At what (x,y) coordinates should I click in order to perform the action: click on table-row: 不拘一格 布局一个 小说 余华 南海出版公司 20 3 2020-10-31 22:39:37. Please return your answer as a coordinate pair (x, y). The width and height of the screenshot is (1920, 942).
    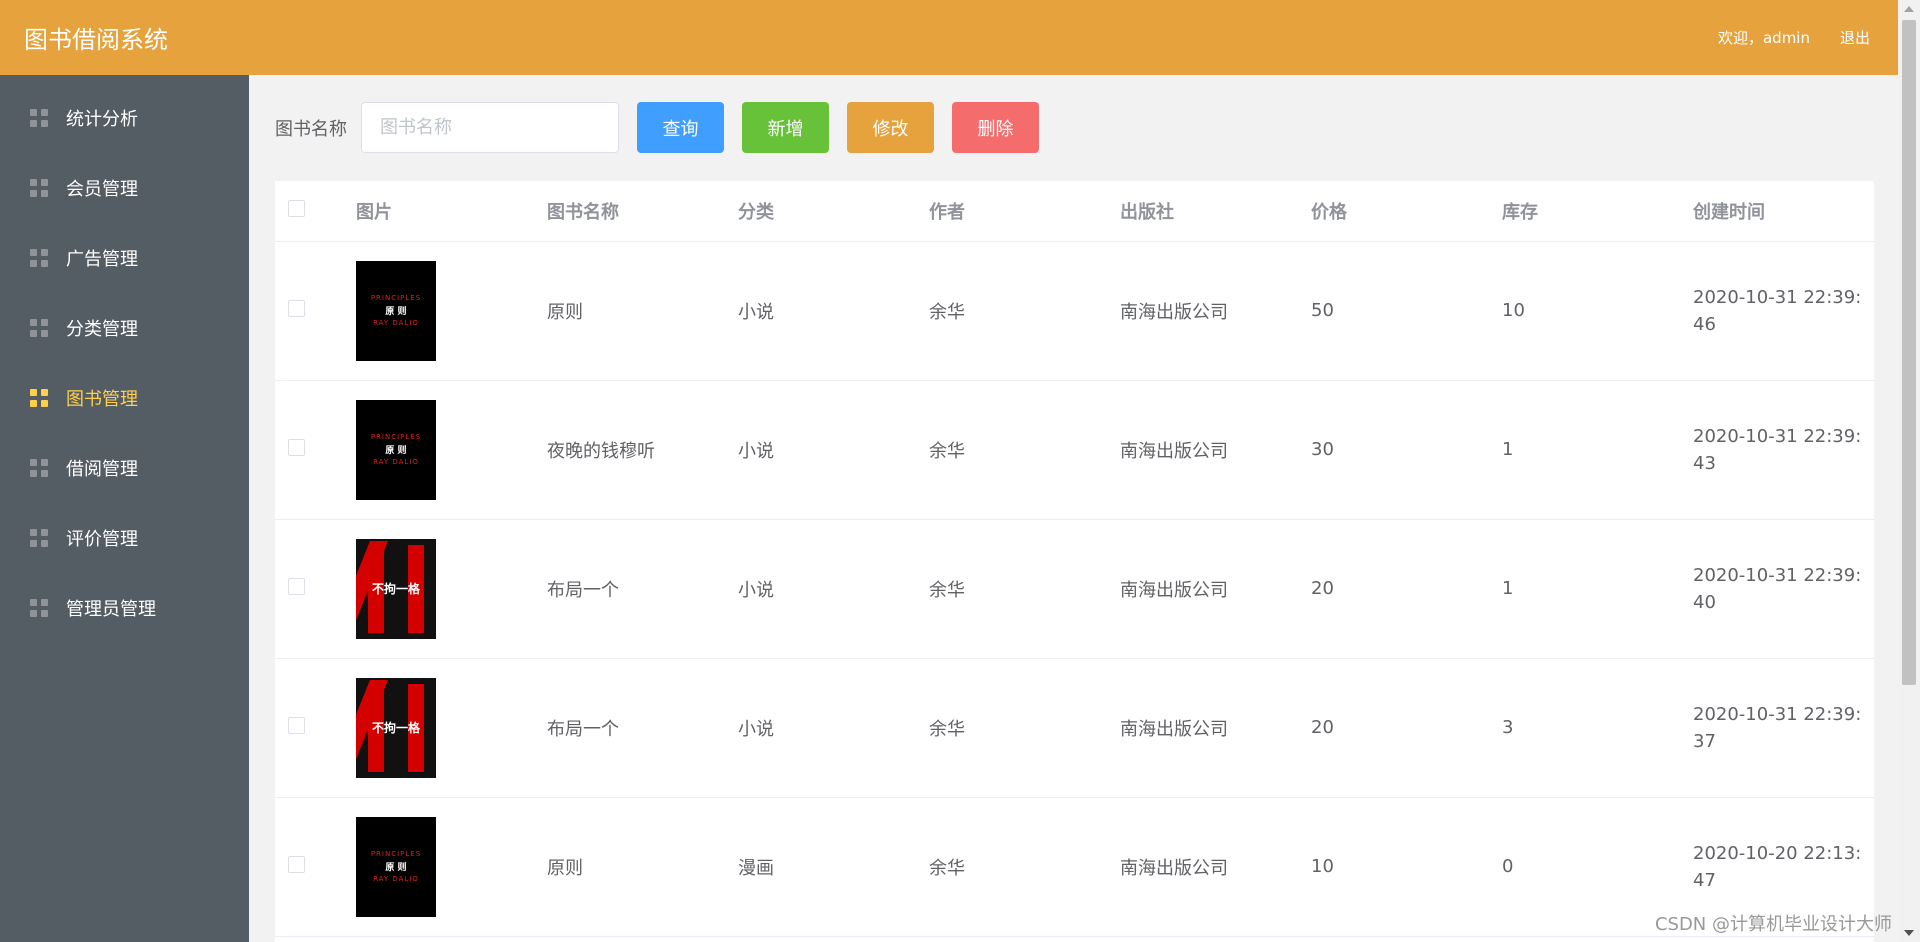
    Looking at the image, I should click on (1074, 728).